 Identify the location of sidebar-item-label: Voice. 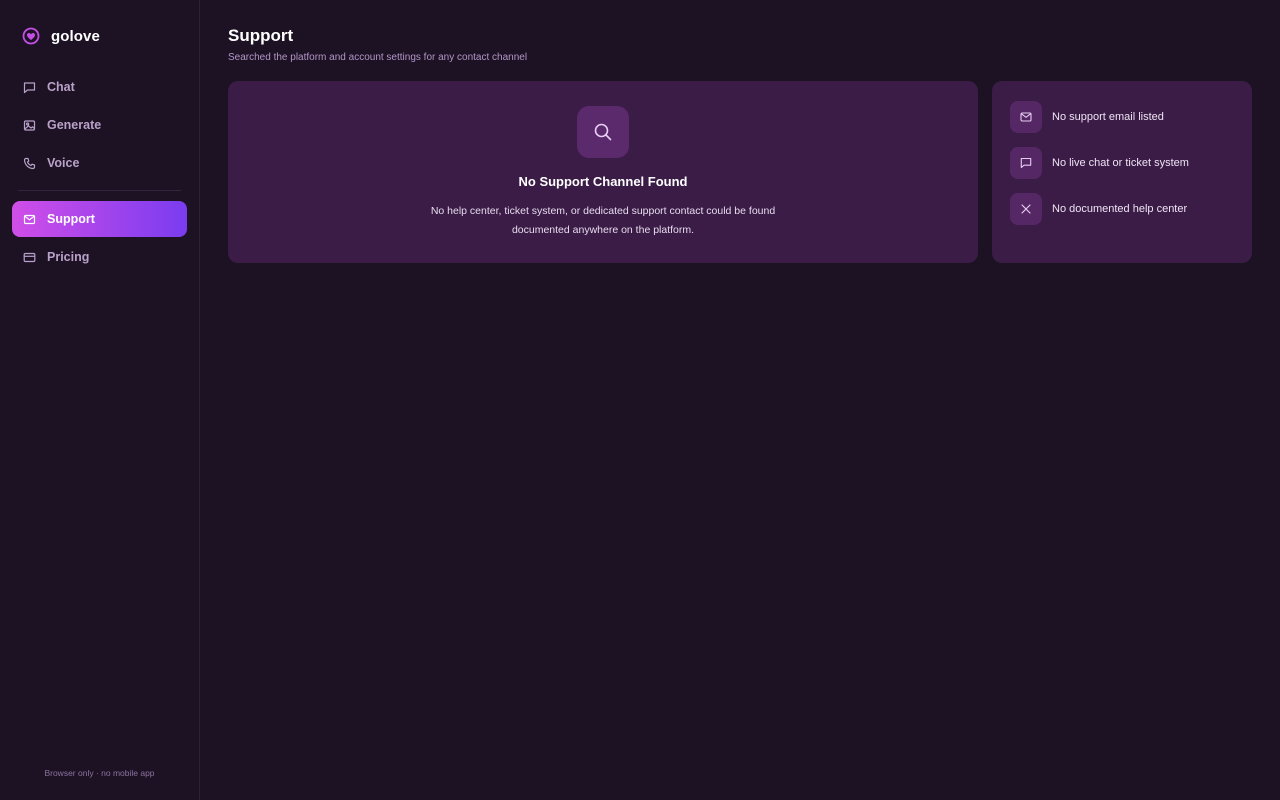
(63, 163).